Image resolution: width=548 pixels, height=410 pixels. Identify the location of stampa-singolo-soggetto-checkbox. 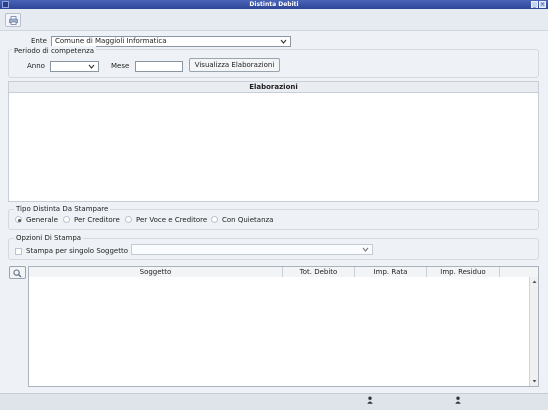
(18, 251).